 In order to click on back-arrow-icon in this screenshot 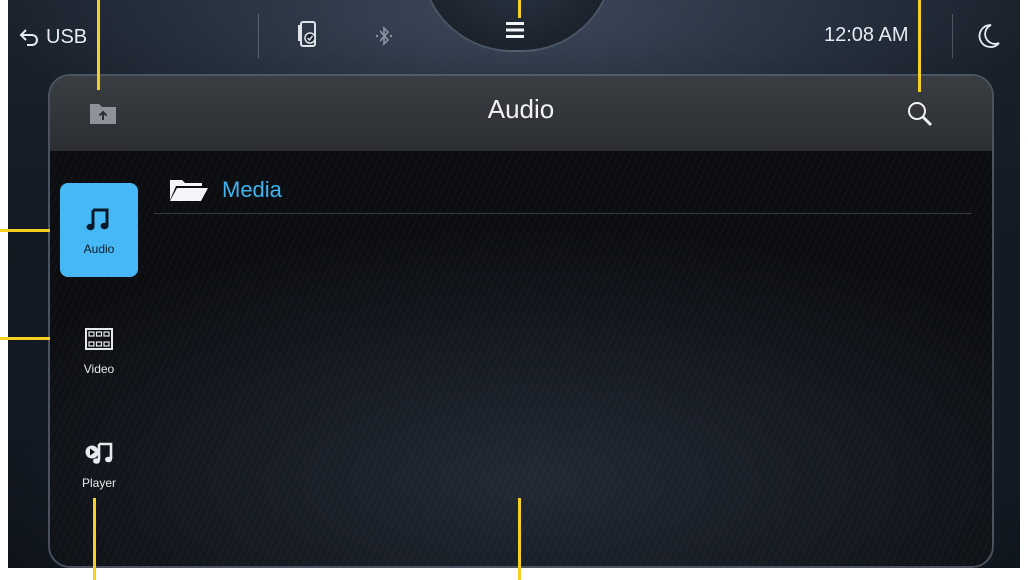, I will do `click(28, 37)`.